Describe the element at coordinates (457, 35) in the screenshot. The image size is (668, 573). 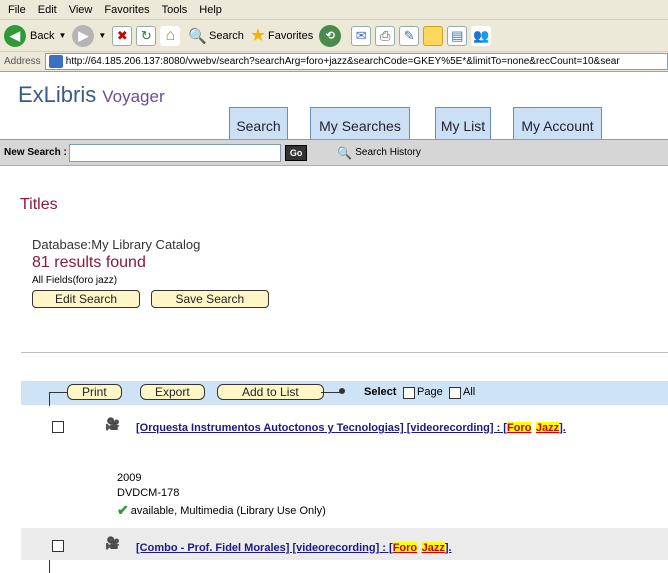
I see `research-icon: ▤` at that location.